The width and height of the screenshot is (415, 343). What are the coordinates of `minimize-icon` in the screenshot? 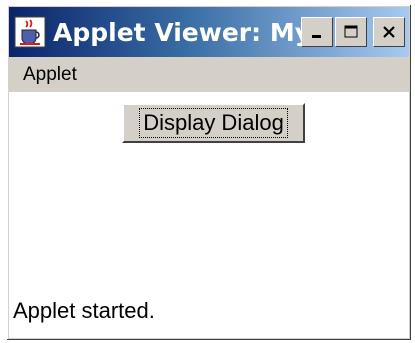 It's located at (316, 36).